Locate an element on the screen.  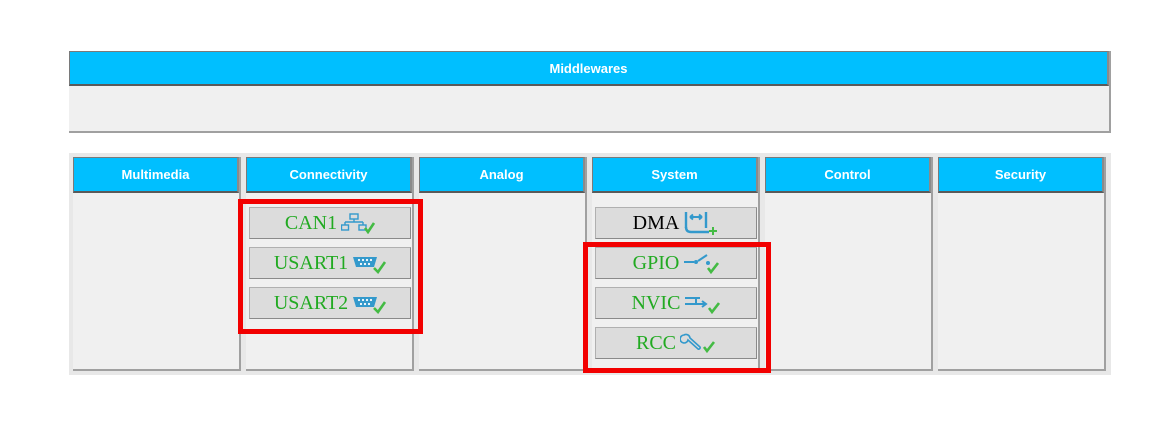
peripheral-can1-button: CAN1 is located at coordinates (330, 223).